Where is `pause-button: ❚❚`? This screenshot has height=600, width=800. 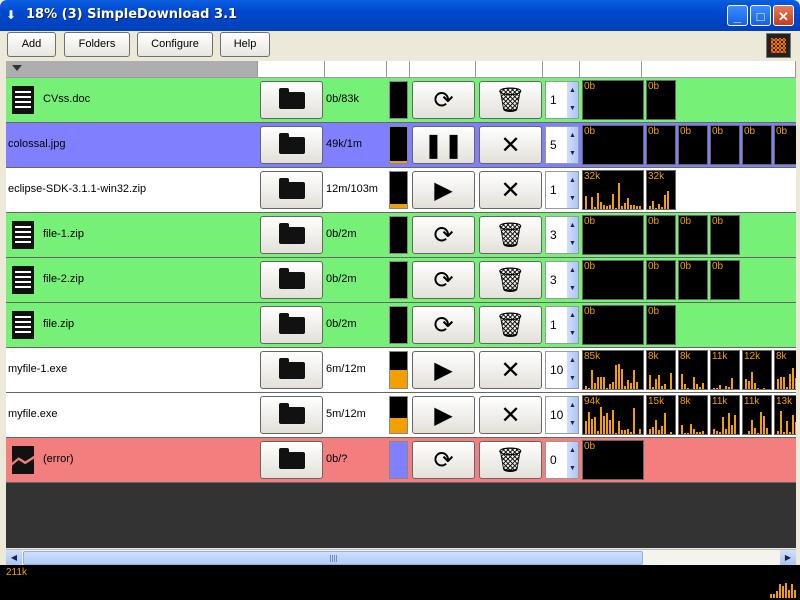 pause-button: ❚❚ is located at coordinates (443, 145).